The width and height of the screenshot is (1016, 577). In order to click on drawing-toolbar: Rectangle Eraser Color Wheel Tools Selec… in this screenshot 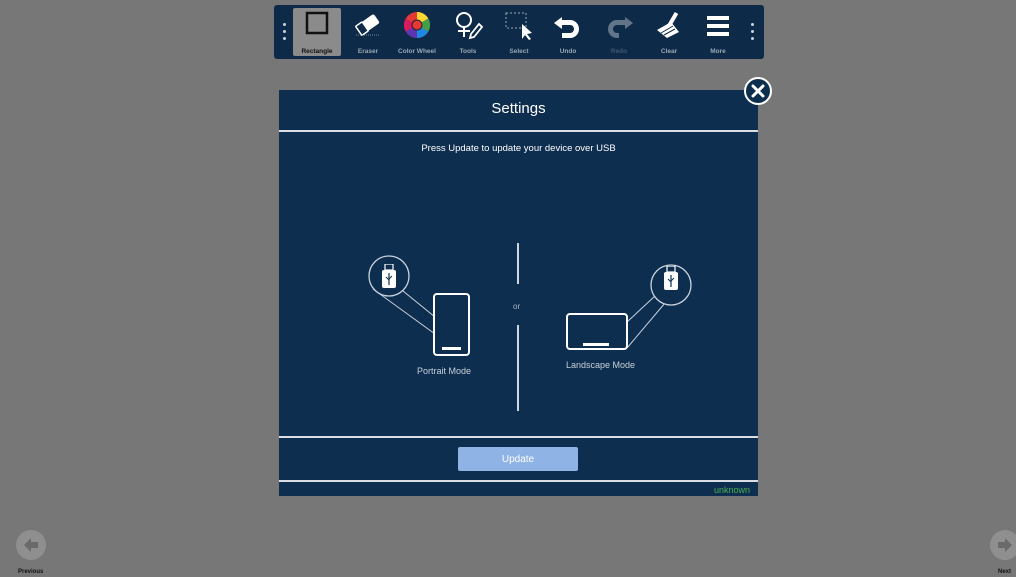, I will do `click(519, 32)`.